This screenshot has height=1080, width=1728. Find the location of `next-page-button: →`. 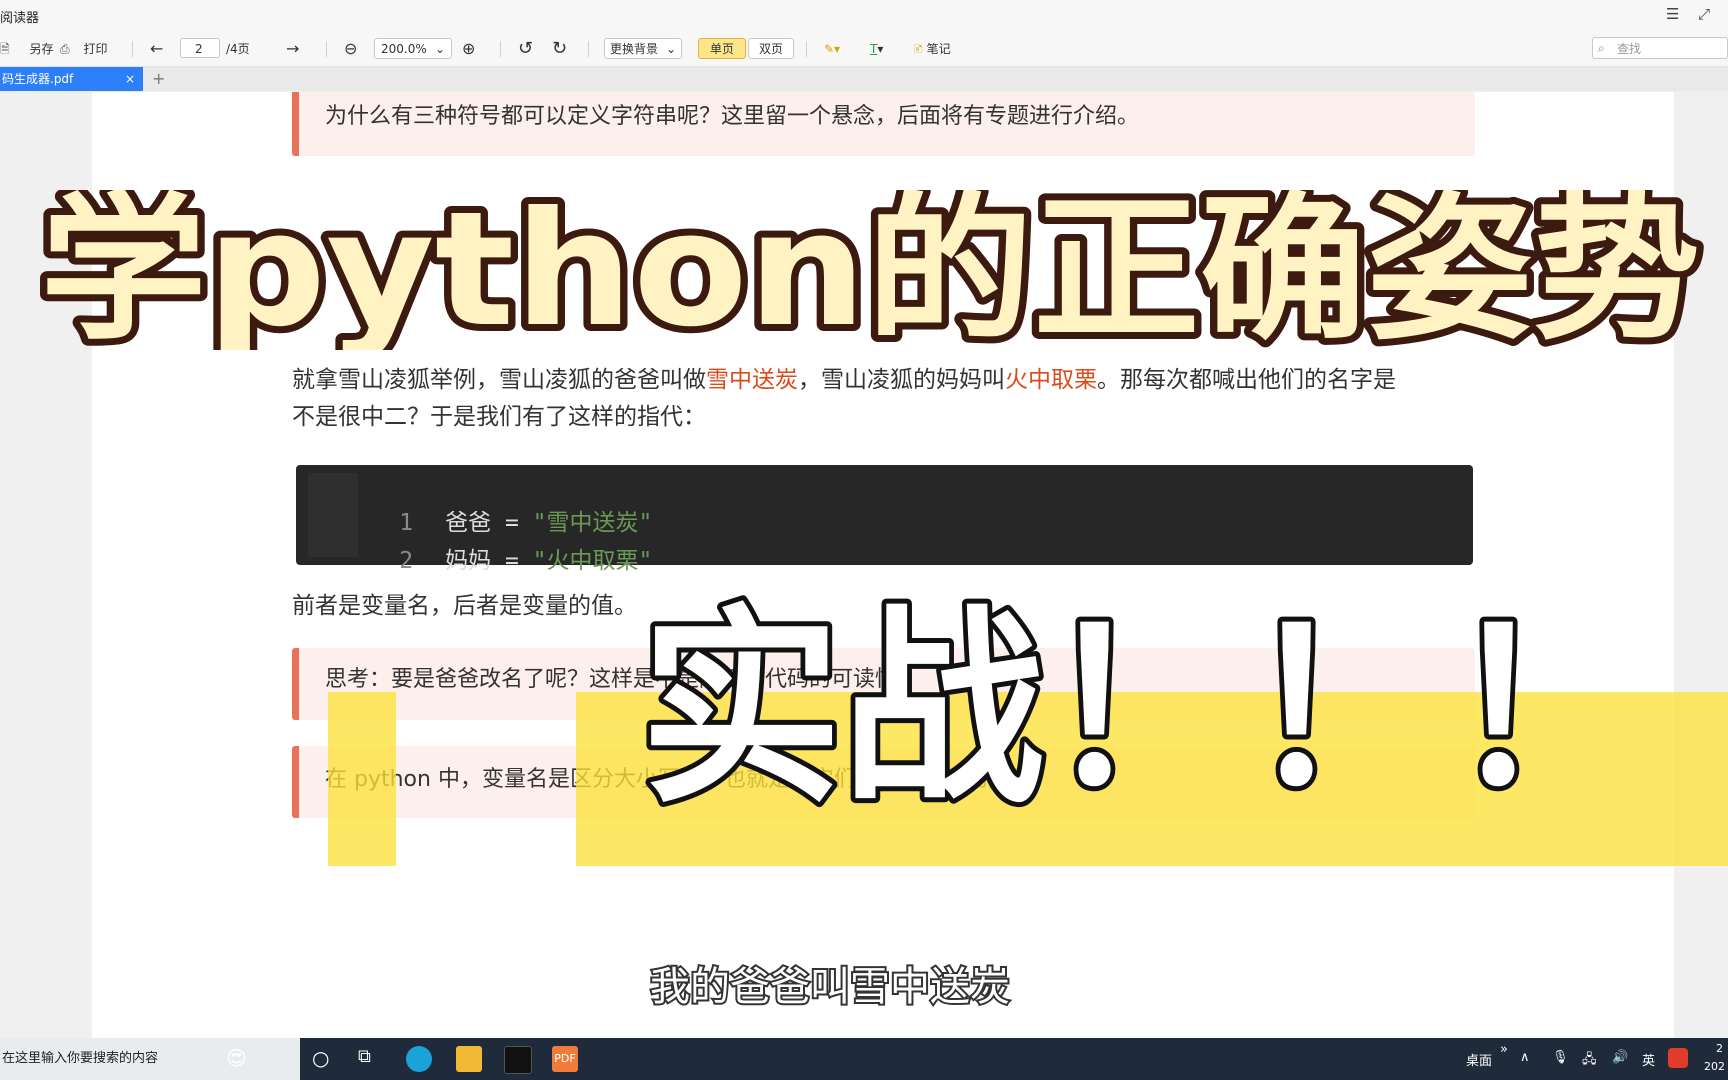

next-page-button: → is located at coordinates (292, 49).